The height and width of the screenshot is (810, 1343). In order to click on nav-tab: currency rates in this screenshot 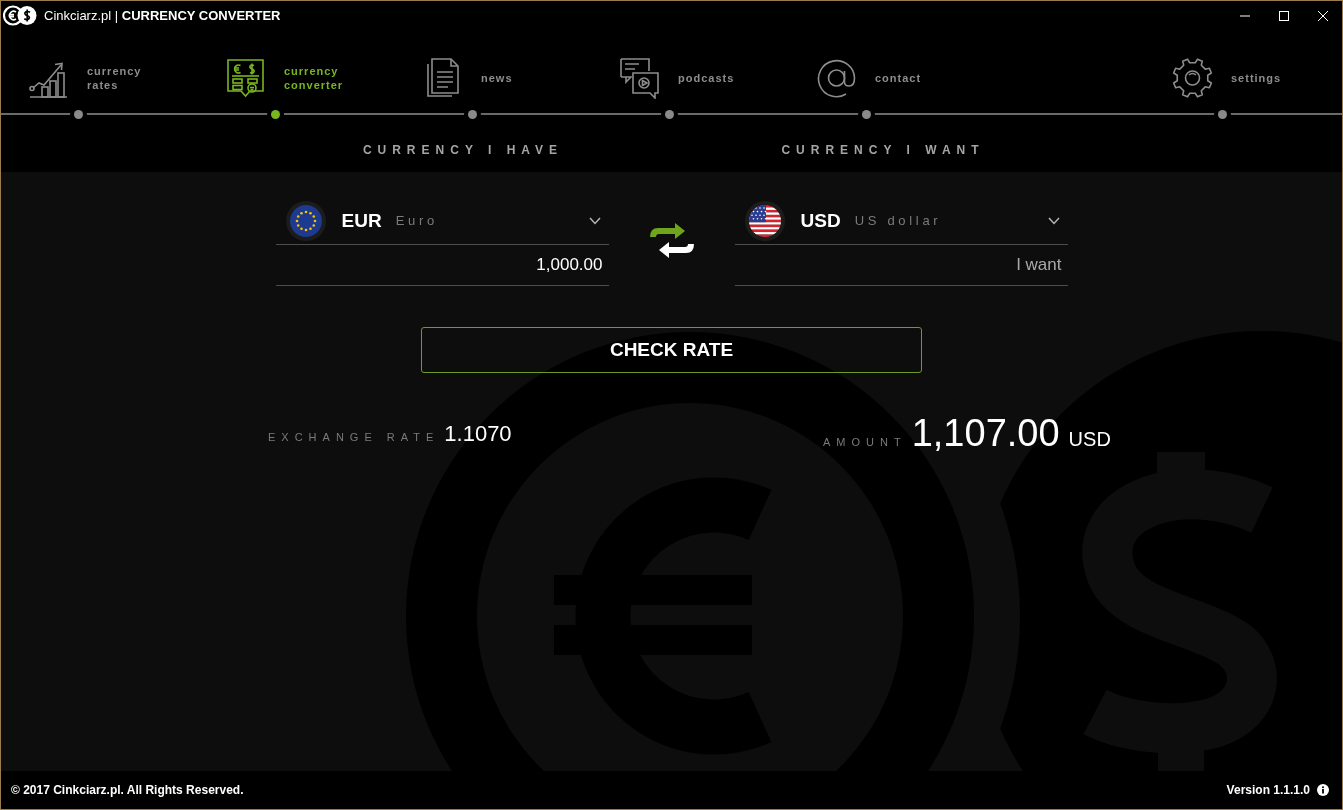, I will do `click(85, 78)`.